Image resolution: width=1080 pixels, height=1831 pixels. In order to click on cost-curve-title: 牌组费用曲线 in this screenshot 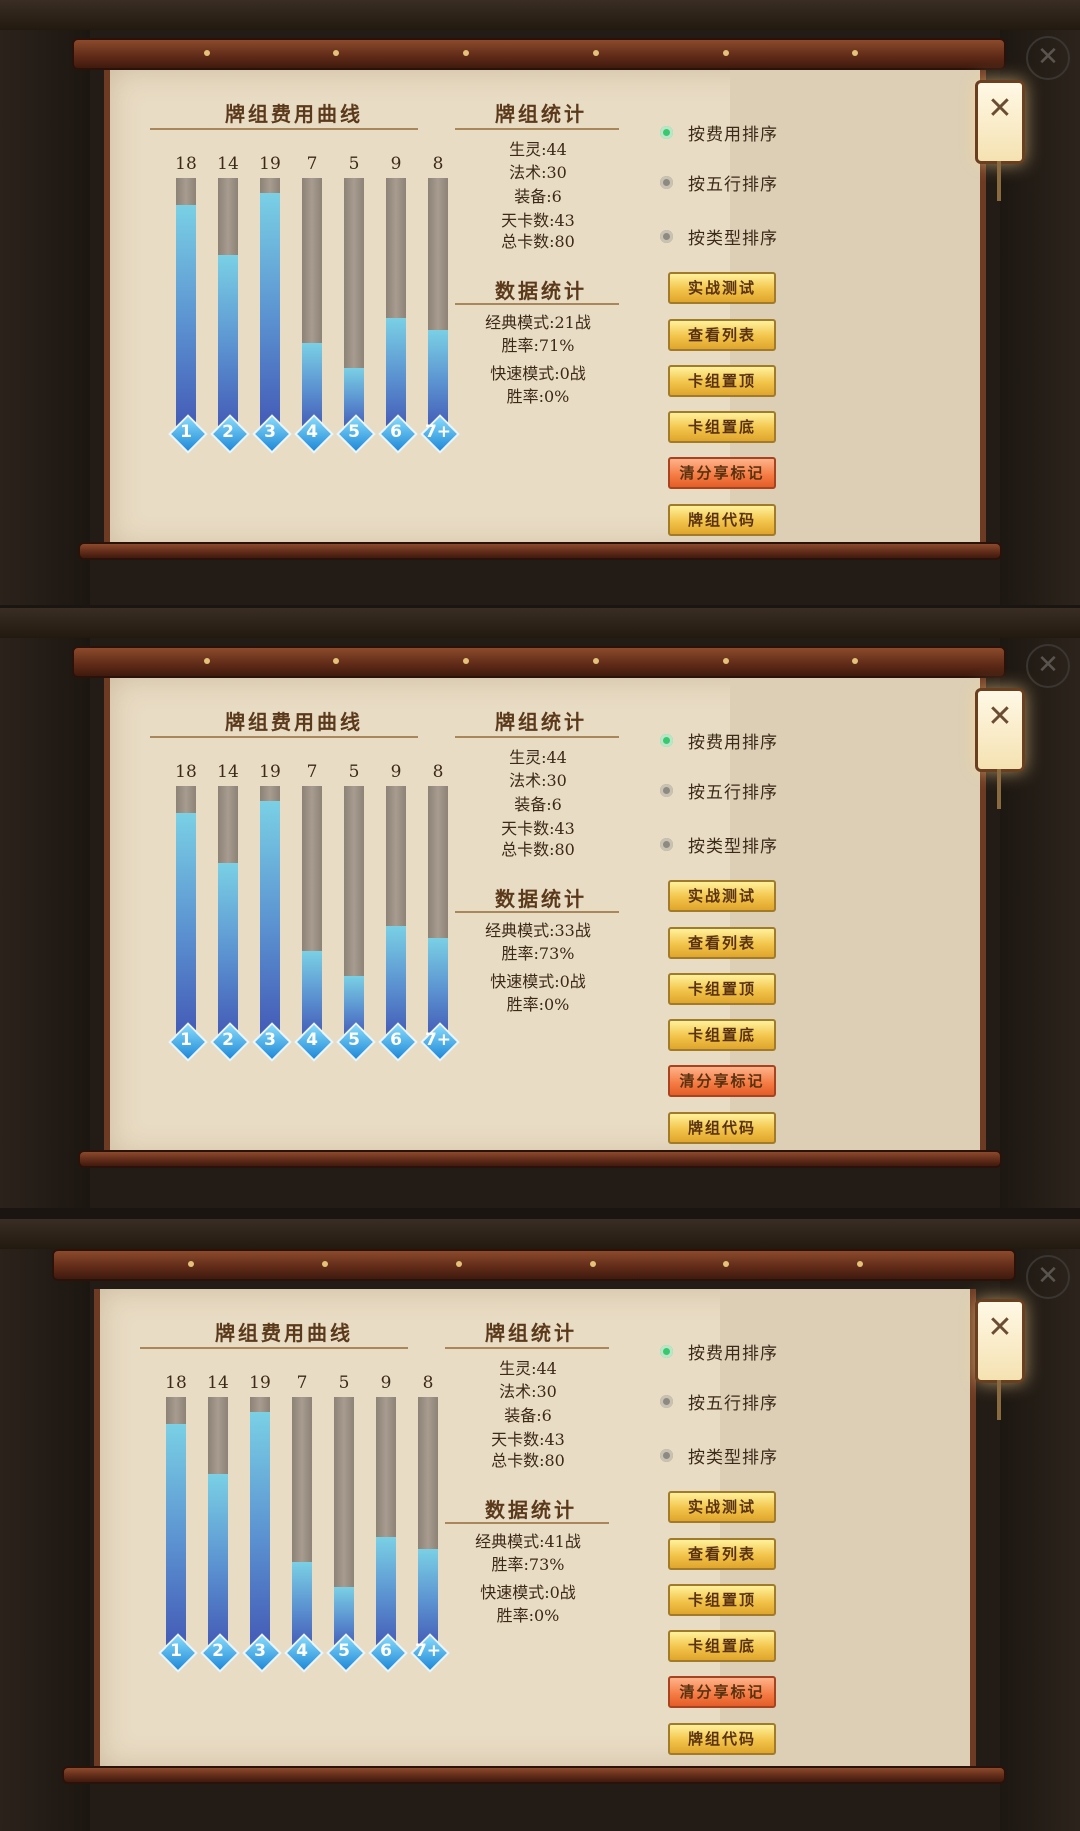, I will do `click(284, 1333)`.